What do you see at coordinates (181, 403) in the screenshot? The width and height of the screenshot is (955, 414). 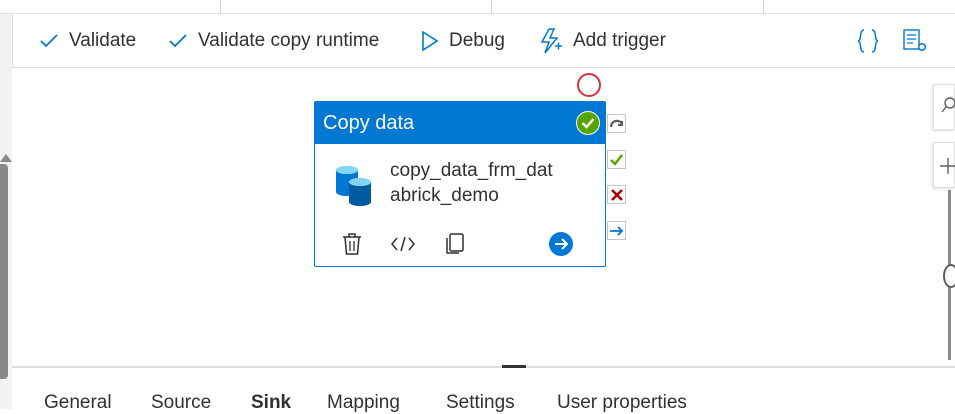 I see `tab-source: Source` at bounding box center [181, 403].